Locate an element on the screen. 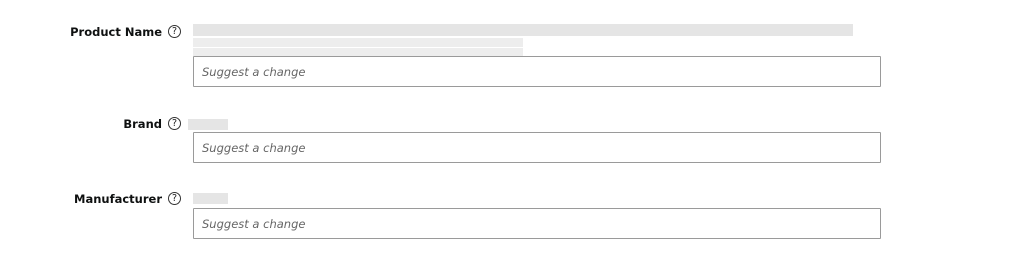 The height and width of the screenshot is (259, 1017). product-name-label: Product Name is located at coordinates (116, 32).